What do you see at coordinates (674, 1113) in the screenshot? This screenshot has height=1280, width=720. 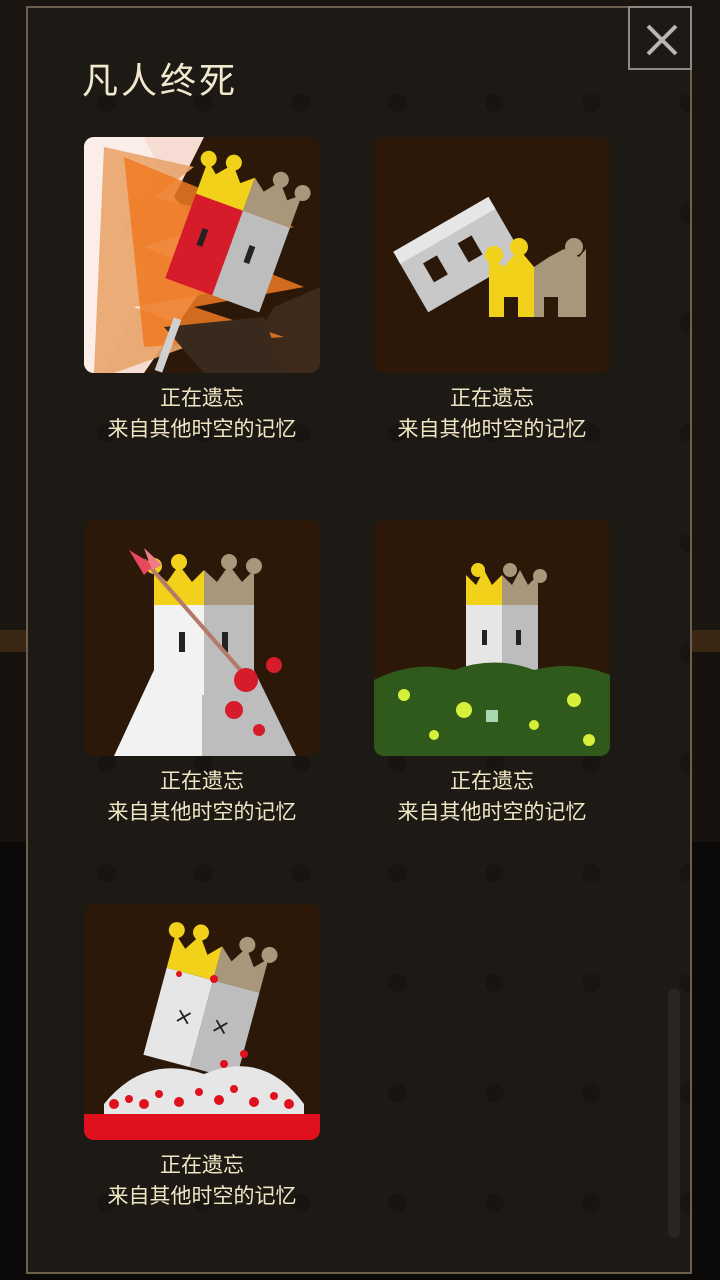 I see `scrollbar` at bounding box center [674, 1113].